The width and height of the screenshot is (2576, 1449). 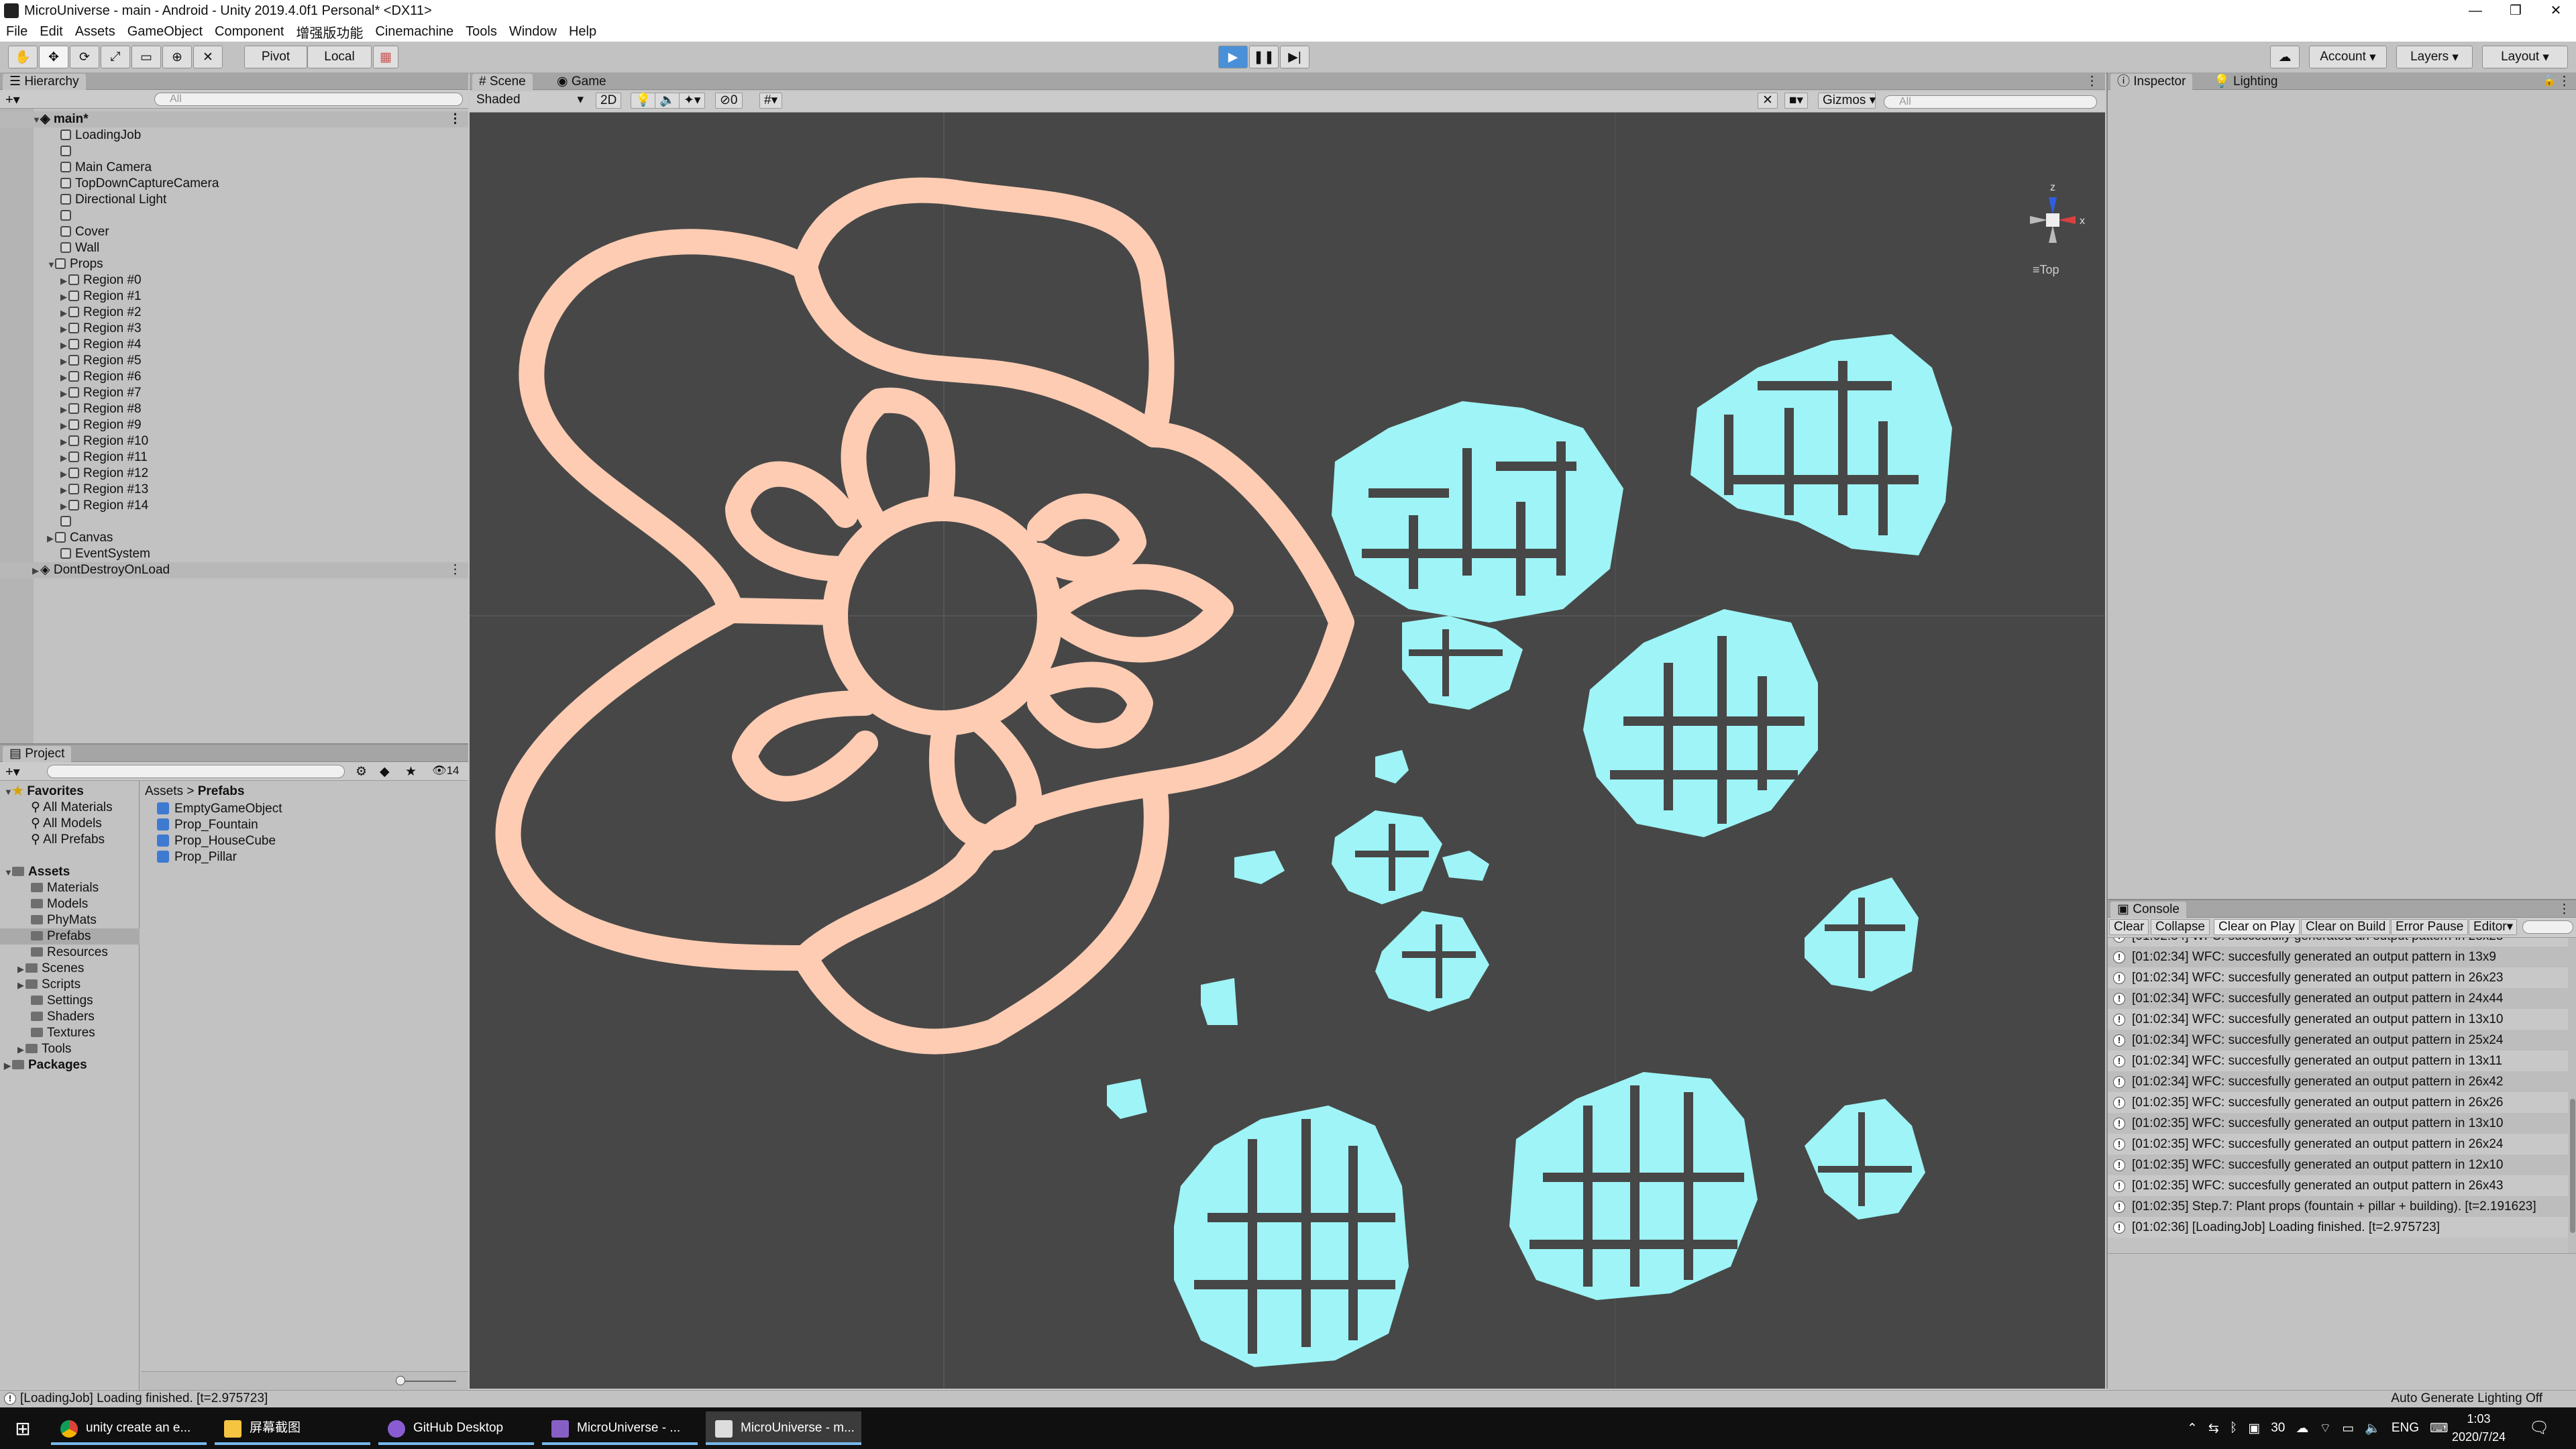 I want to click on hierarchy-item: Main Camera, so click(x=234, y=168).